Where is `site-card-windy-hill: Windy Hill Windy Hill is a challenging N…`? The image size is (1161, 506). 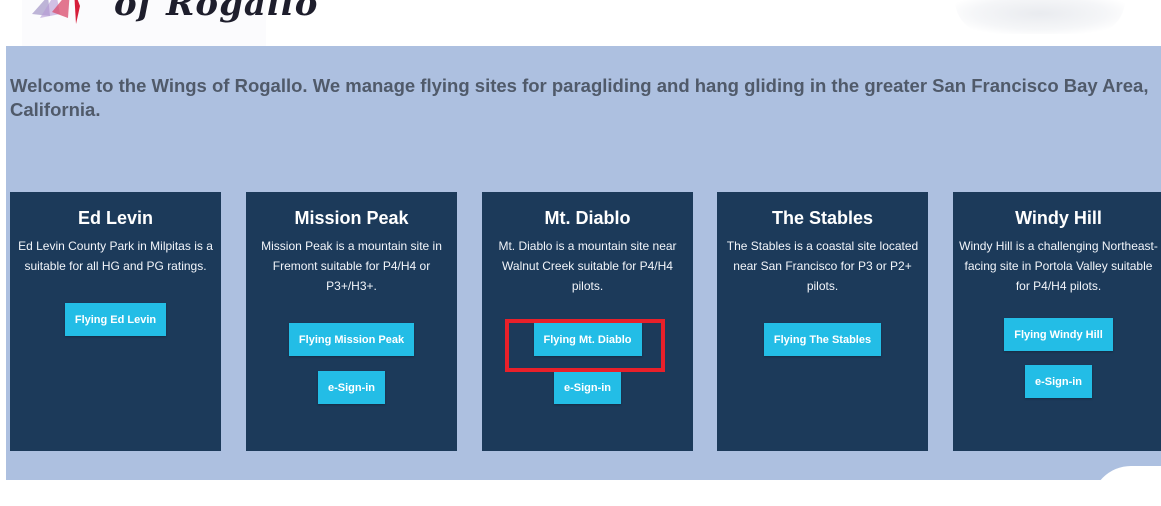
site-card-windy-hill: Windy Hill Windy Hill is a challenging N… is located at coordinates (1057, 321).